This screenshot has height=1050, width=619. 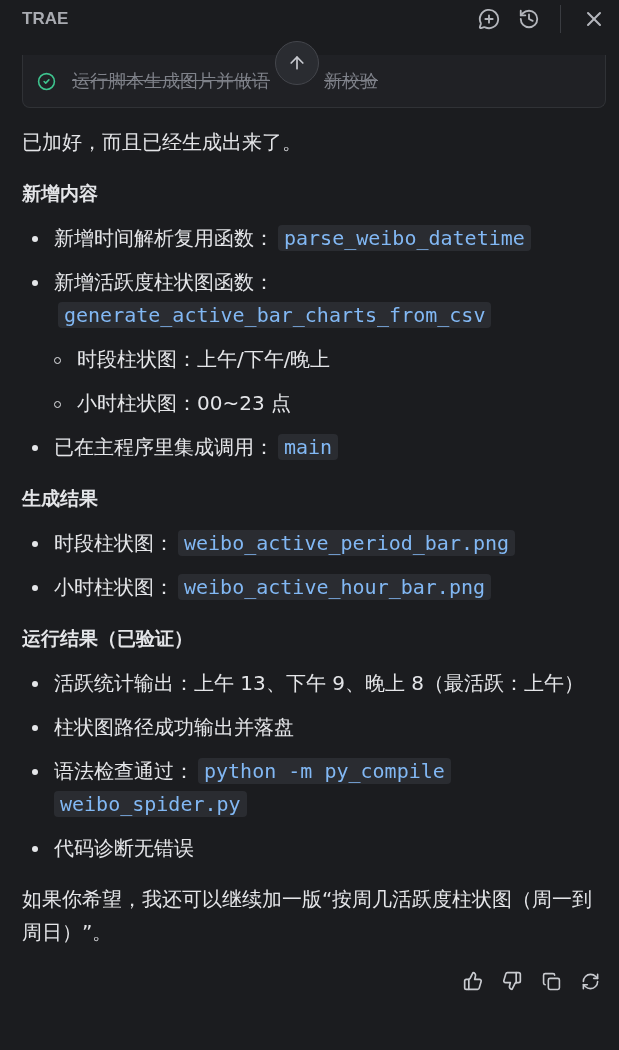 I want to click on paragraph: 已加好，而且已经生成出来了。, so click(x=162, y=142).